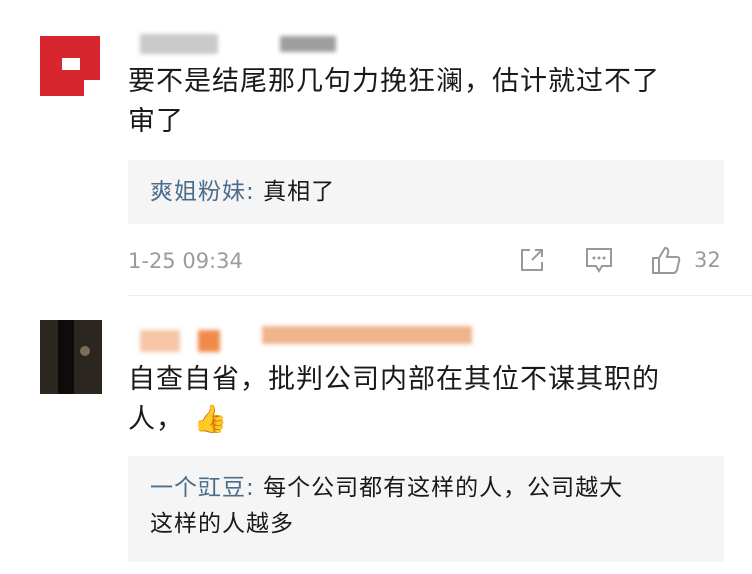  What do you see at coordinates (198, 192) in the screenshot?
I see `reply-username: 爽姐粉妹` at bounding box center [198, 192].